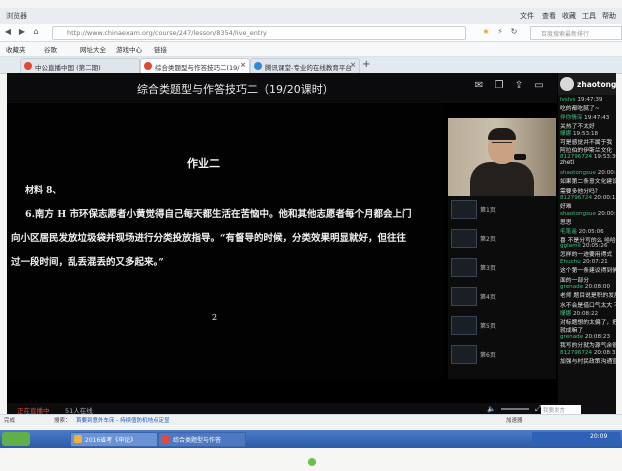 Image resolution: width=622 pixels, height=471 pixels. What do you see at coordinates (588, 218) in the screenshot?
I see `chat-message: shaotongsue 20:00:22思思` at bounding box center [588, 218].